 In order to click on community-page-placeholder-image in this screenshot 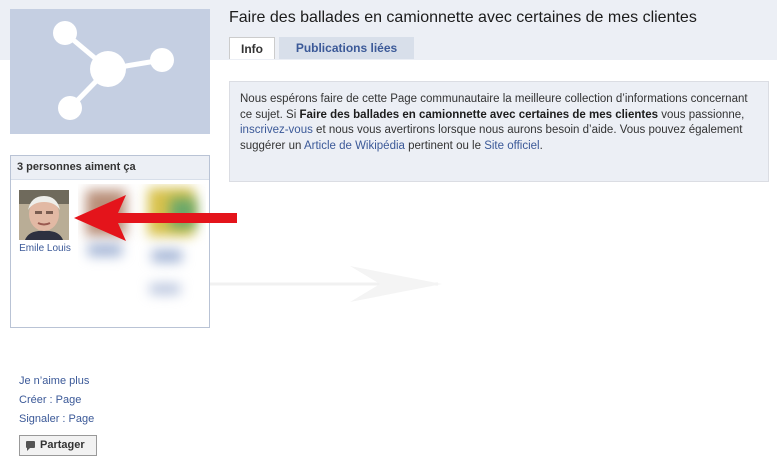, I will do `click(110, 71)`.